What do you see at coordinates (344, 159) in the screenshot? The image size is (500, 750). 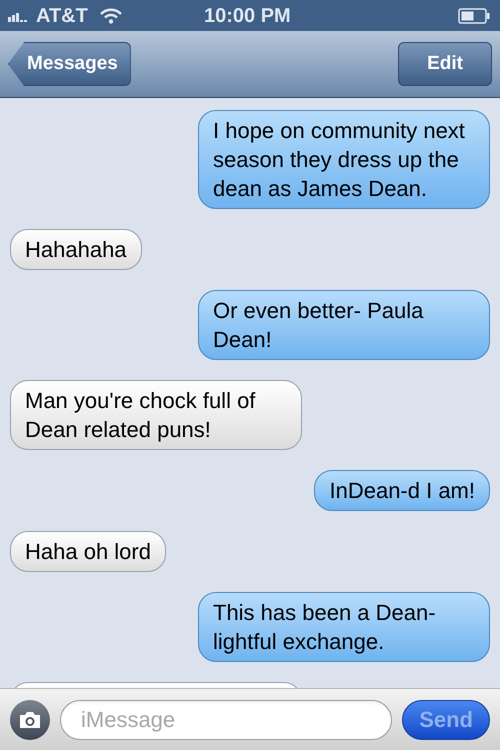 I see `sent-message: I hope on community next season they dress up the dean as James Dean.` at bounding box center [344, 159].